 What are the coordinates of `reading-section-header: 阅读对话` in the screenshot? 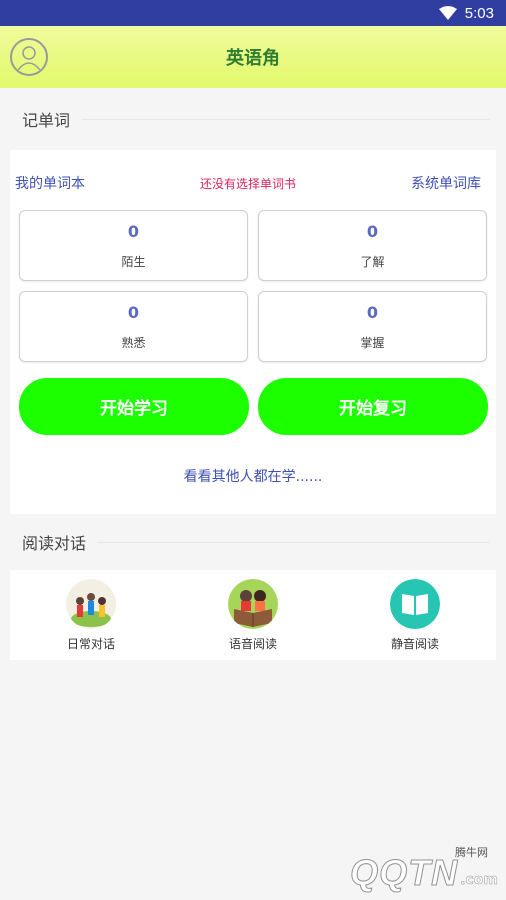 It's located at (253, 542).